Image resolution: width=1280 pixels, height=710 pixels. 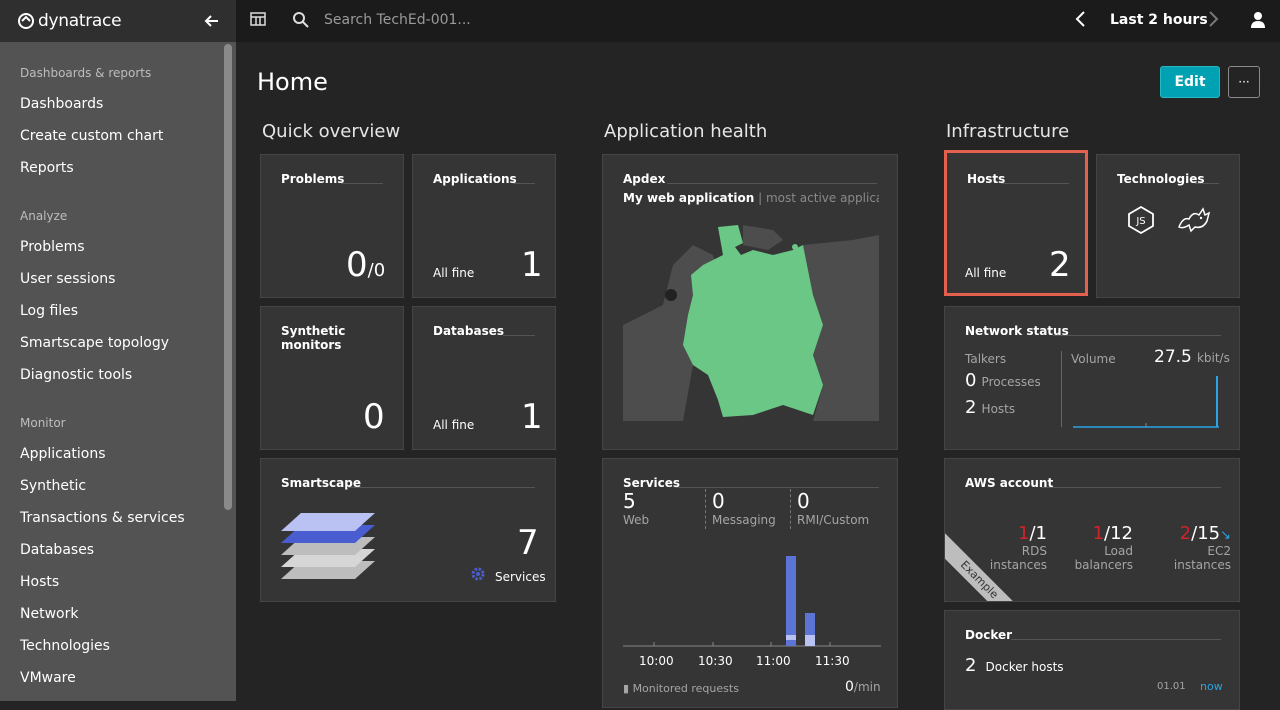 I want to click on sidebar-item-technologies: Technologies, so click(x=65, y=646).